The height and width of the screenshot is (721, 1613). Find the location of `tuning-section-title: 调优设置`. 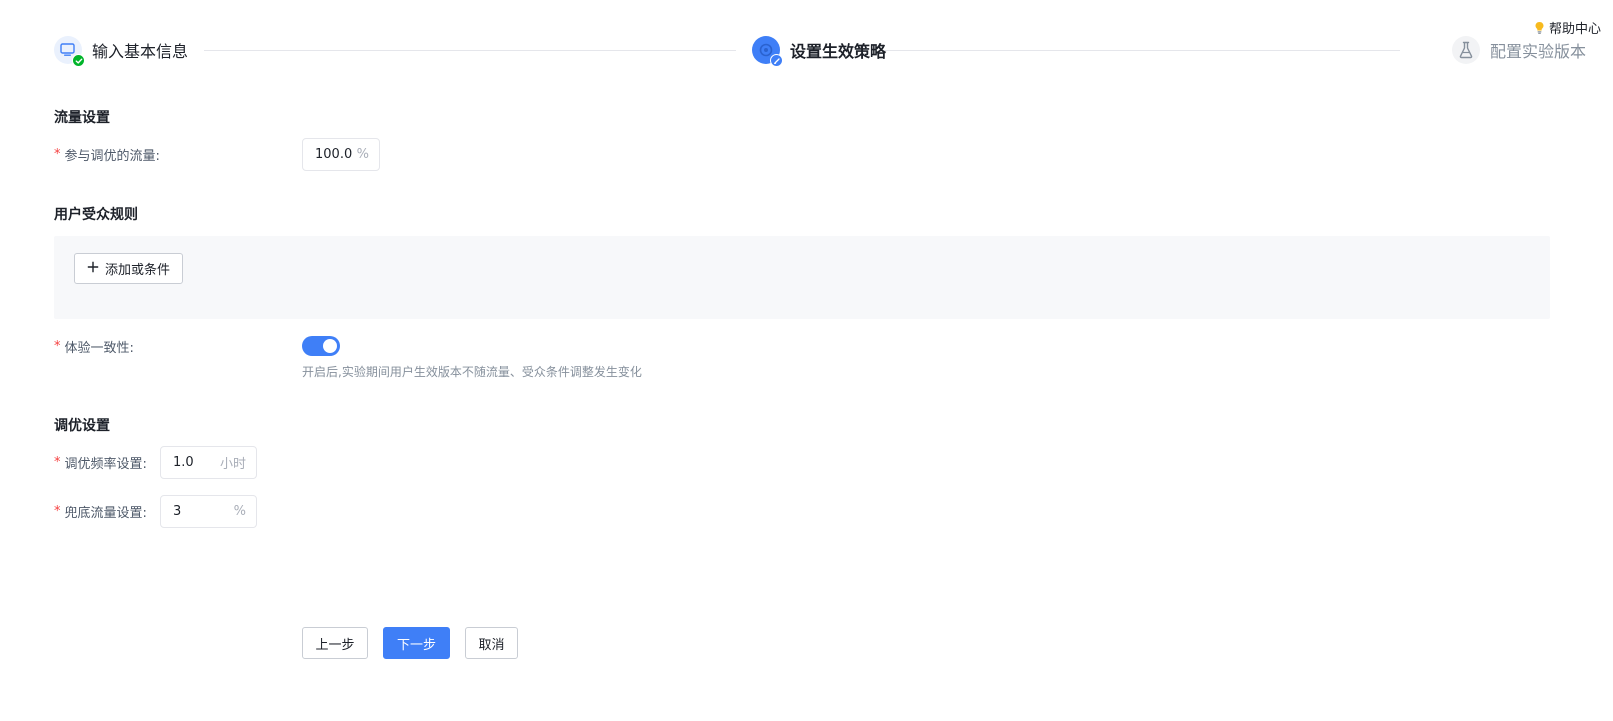

tuning-section-title: 调优设置 is located at coordinates (82, 426).